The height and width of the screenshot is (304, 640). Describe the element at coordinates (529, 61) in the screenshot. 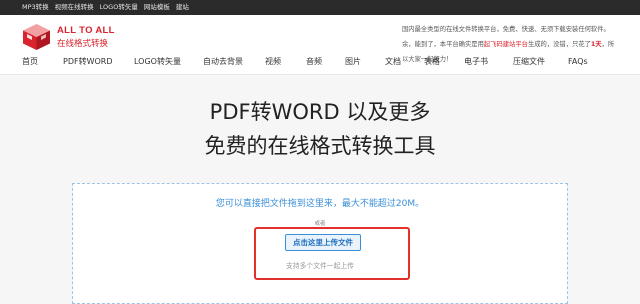

I see `nav-item-archive: 压缩文件` at that location.